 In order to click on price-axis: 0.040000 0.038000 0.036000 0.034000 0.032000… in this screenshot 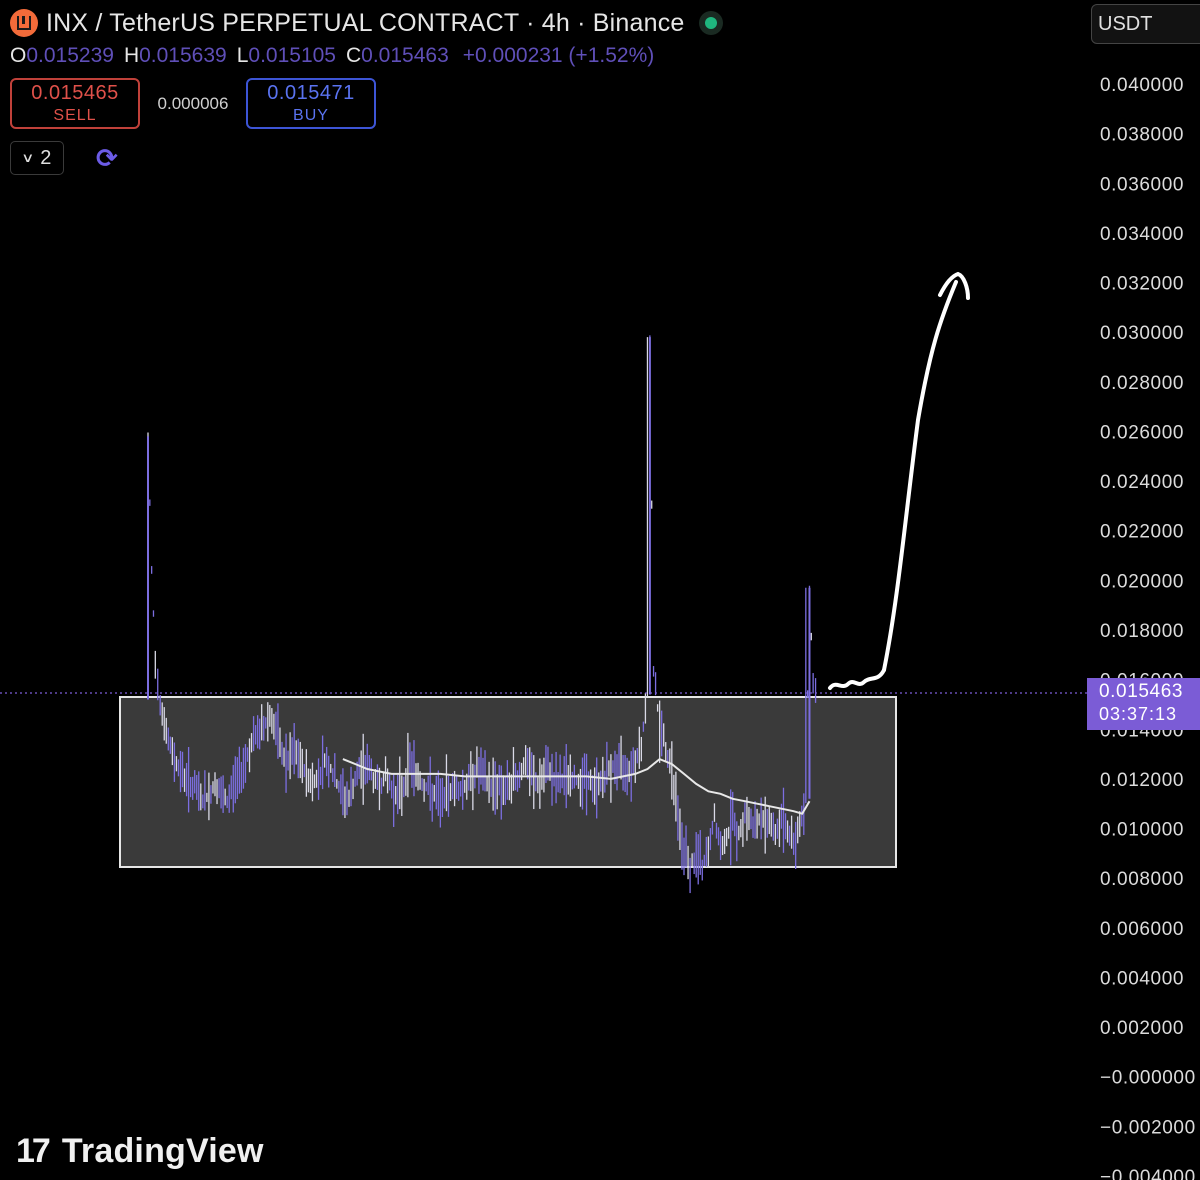, I will do `click(1148, 627)`.